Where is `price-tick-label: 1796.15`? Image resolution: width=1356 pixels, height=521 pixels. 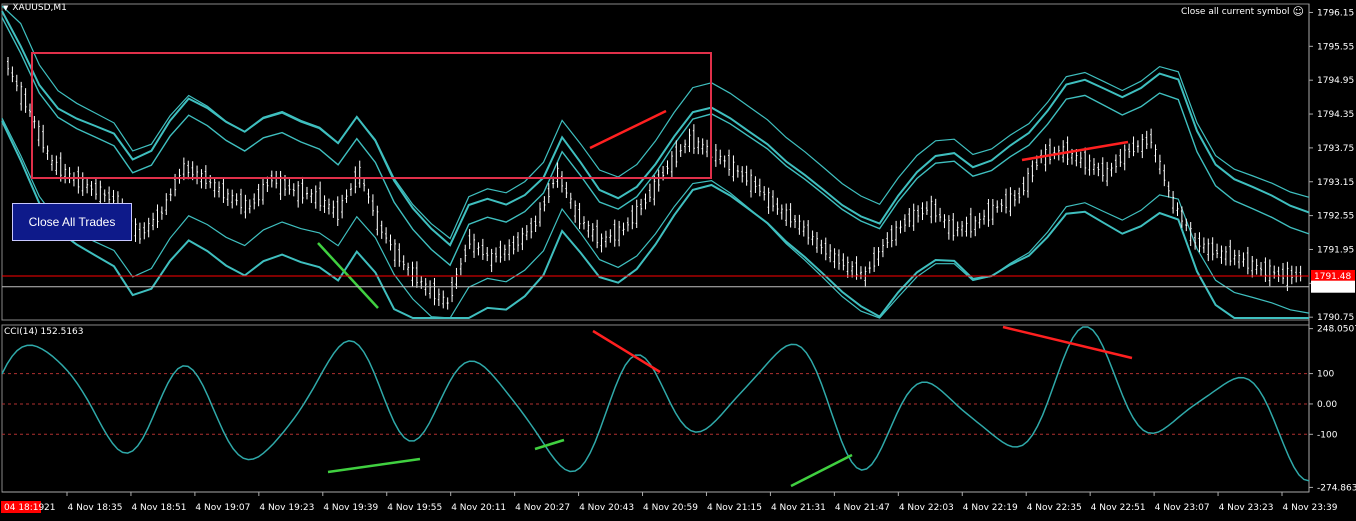
price-tick-label: 1796.15 is located at coordinates (1335, 13).